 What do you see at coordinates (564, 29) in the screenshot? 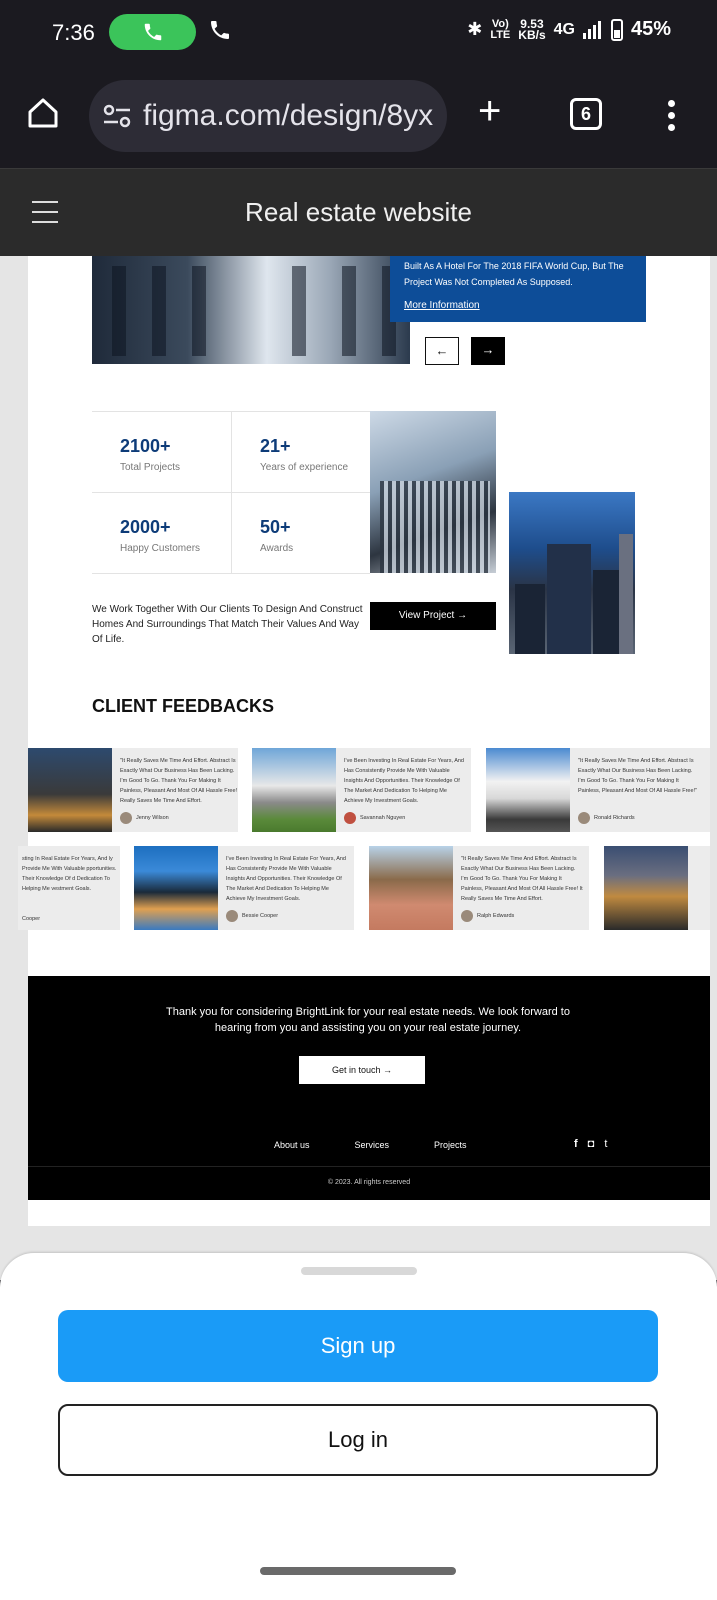
I see `network-type: 4G` at bounding box center [564, 29].